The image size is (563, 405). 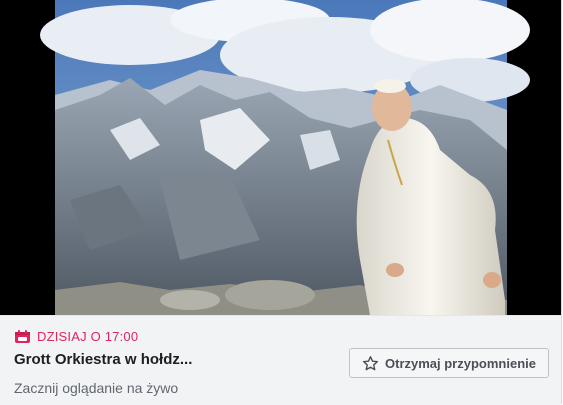 What do you see at coordinates (88, 336) in the screenshot?
I see `event-time-label: DZISIAJ O 17:00` at bounding box center [88, 336].